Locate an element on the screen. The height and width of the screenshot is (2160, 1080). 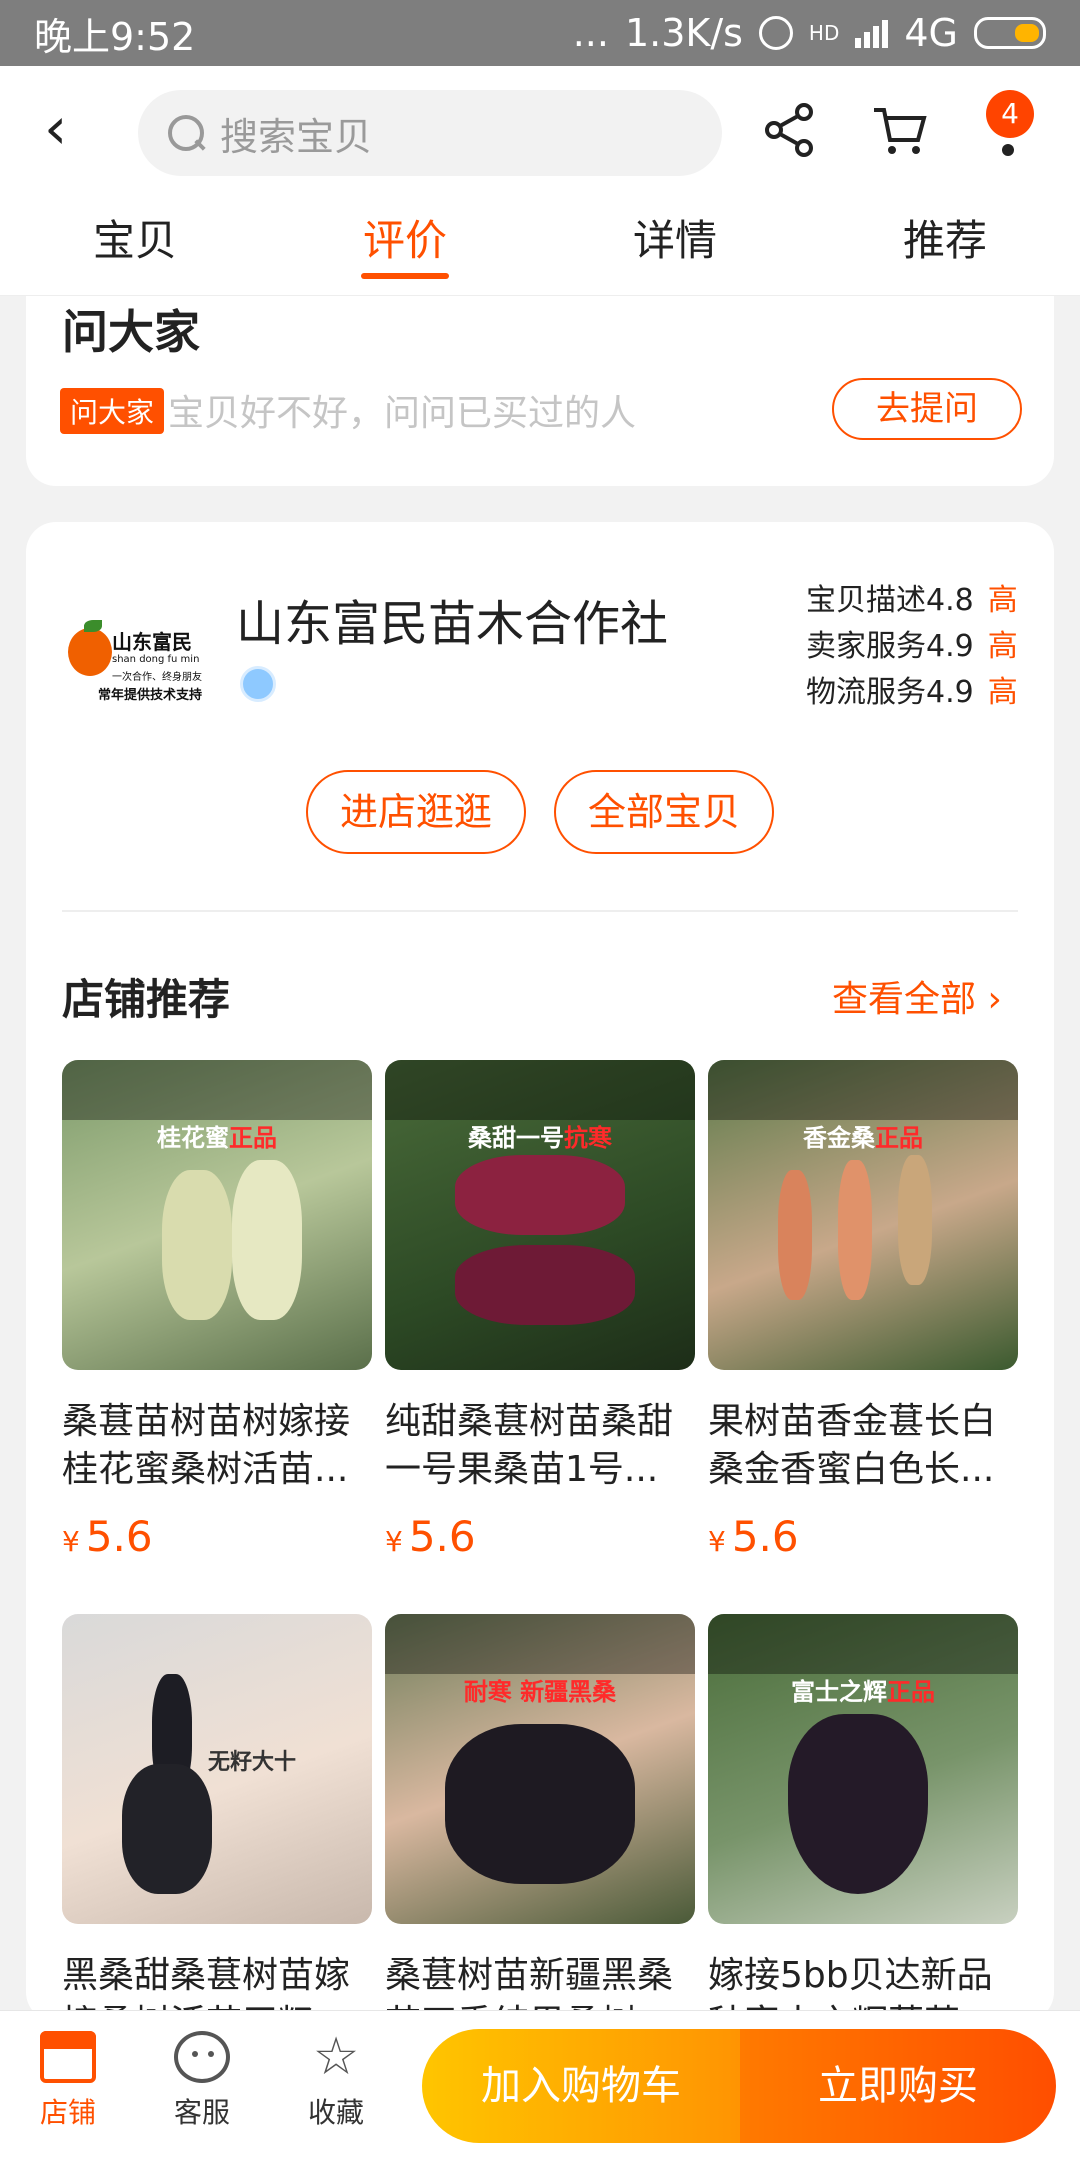
image-label: 桂花蜜正品 is located at coordinates (217, 1135).